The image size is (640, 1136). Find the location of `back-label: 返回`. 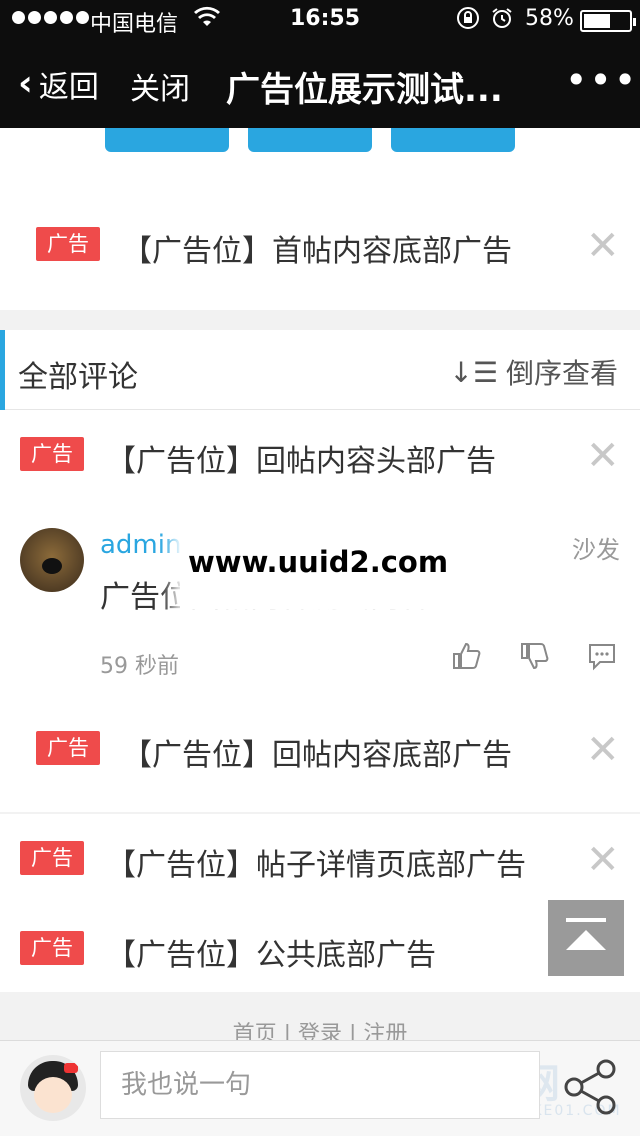

back-label: 返回 is located at coordinates (68, 87).